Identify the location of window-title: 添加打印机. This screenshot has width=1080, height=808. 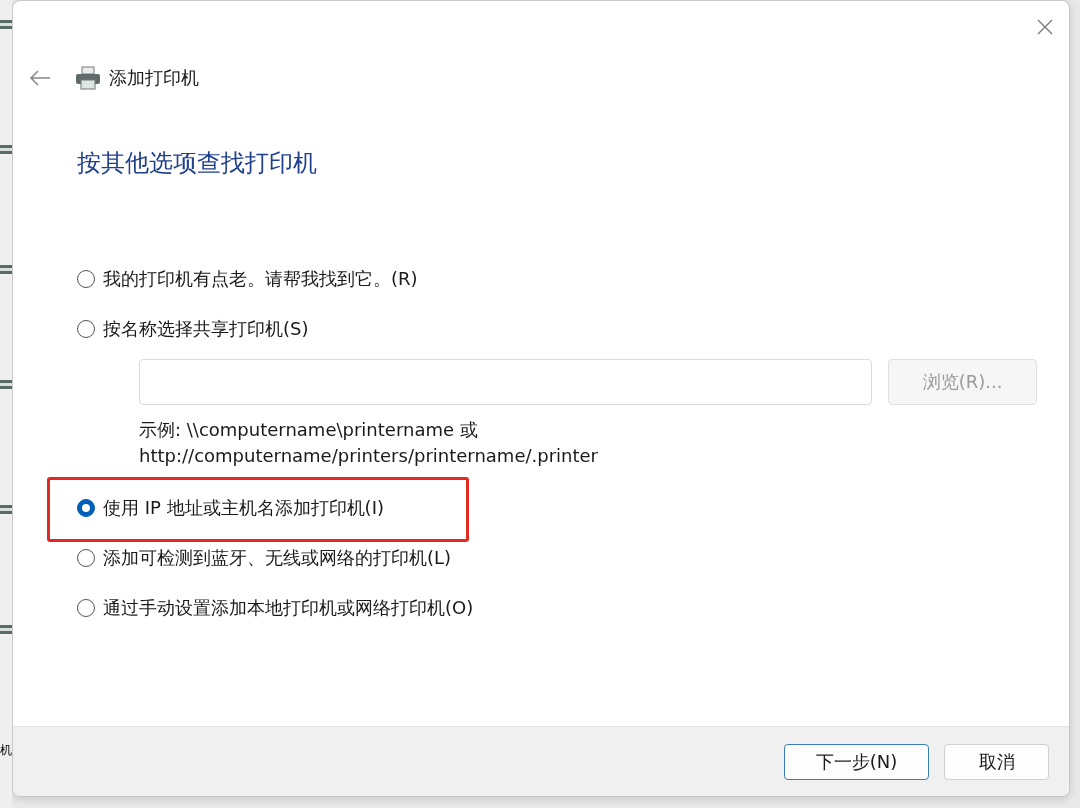
(154, 78).